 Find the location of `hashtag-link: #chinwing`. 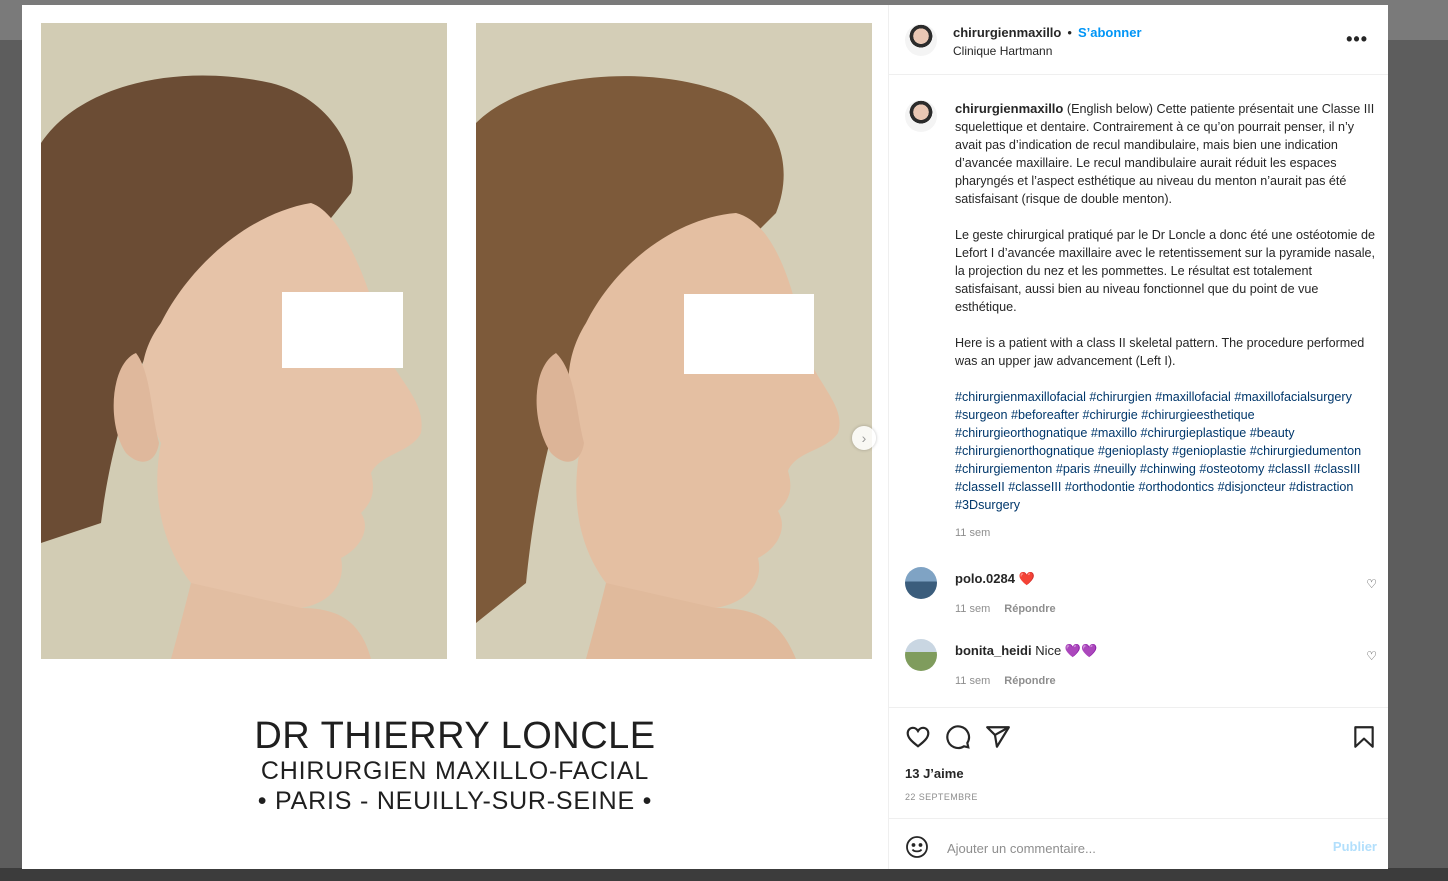

hashtag-link: #chinwing is located at coordinates (1168, 469).